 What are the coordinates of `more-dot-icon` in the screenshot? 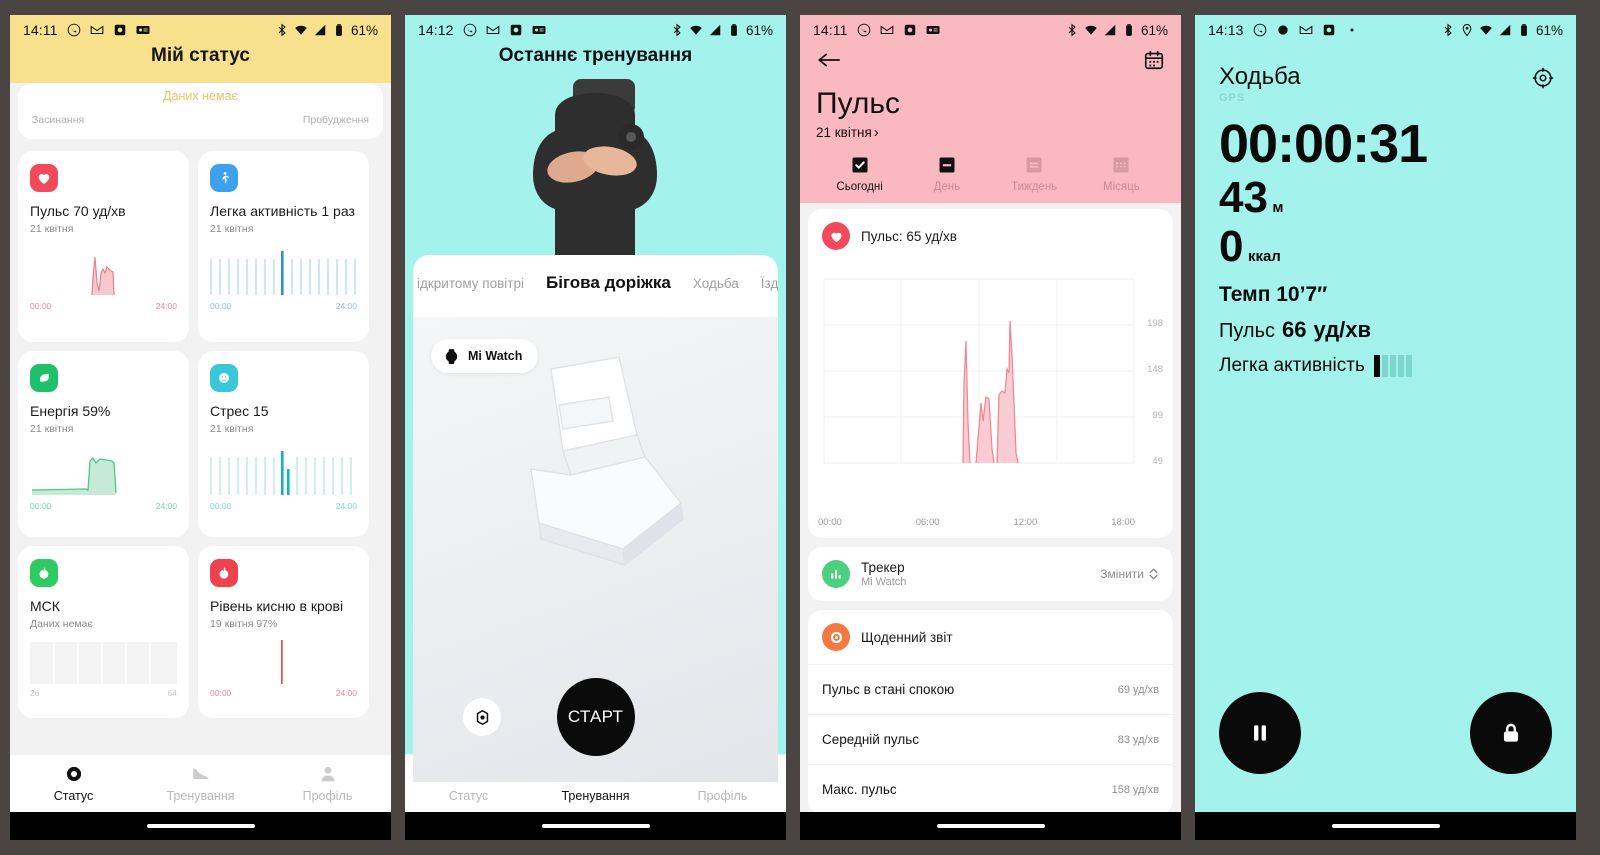 It's located at (1352, 30).